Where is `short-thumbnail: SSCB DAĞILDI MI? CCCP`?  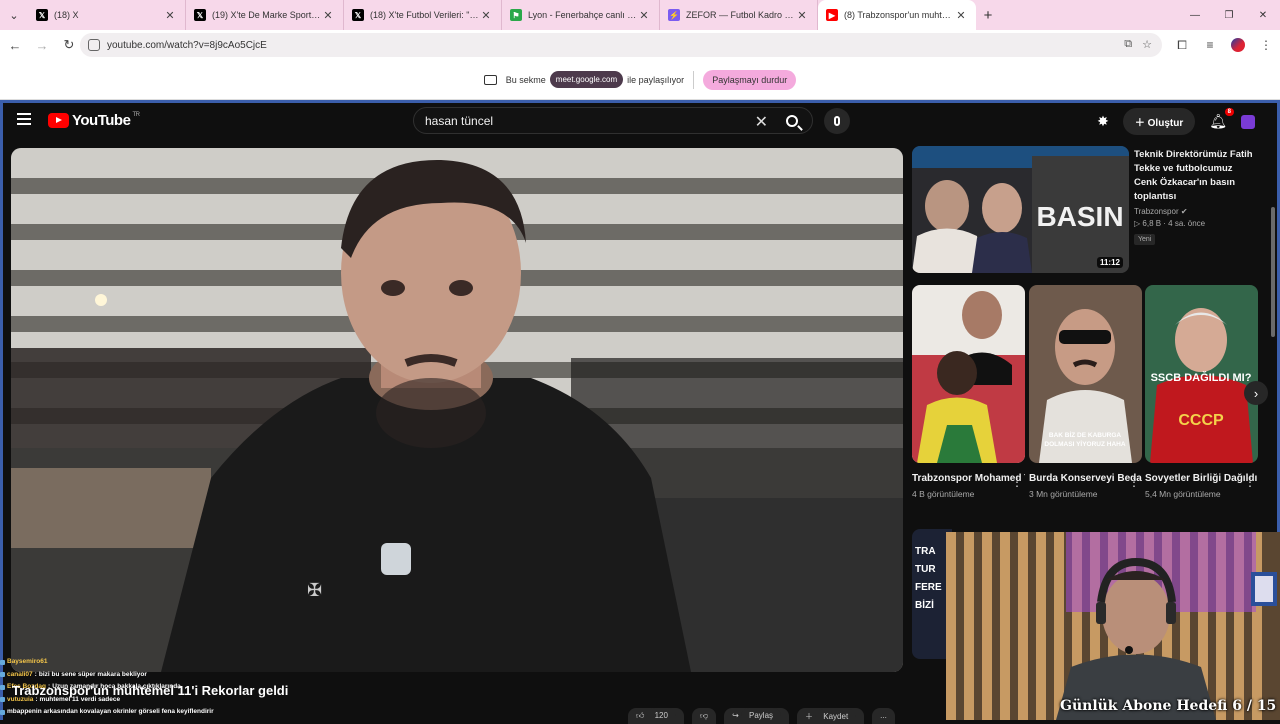 short-thumbnail: SSCB DAĞILDI MI? CCCP is located at coordinates (1201, 374).